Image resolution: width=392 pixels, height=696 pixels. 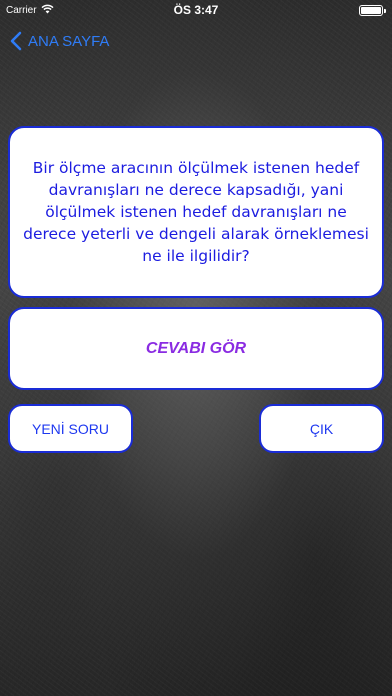 What do you see at coordinates (372, 10) in the screenshot?
I see `battery-icon` at bounding box center [372, 10].